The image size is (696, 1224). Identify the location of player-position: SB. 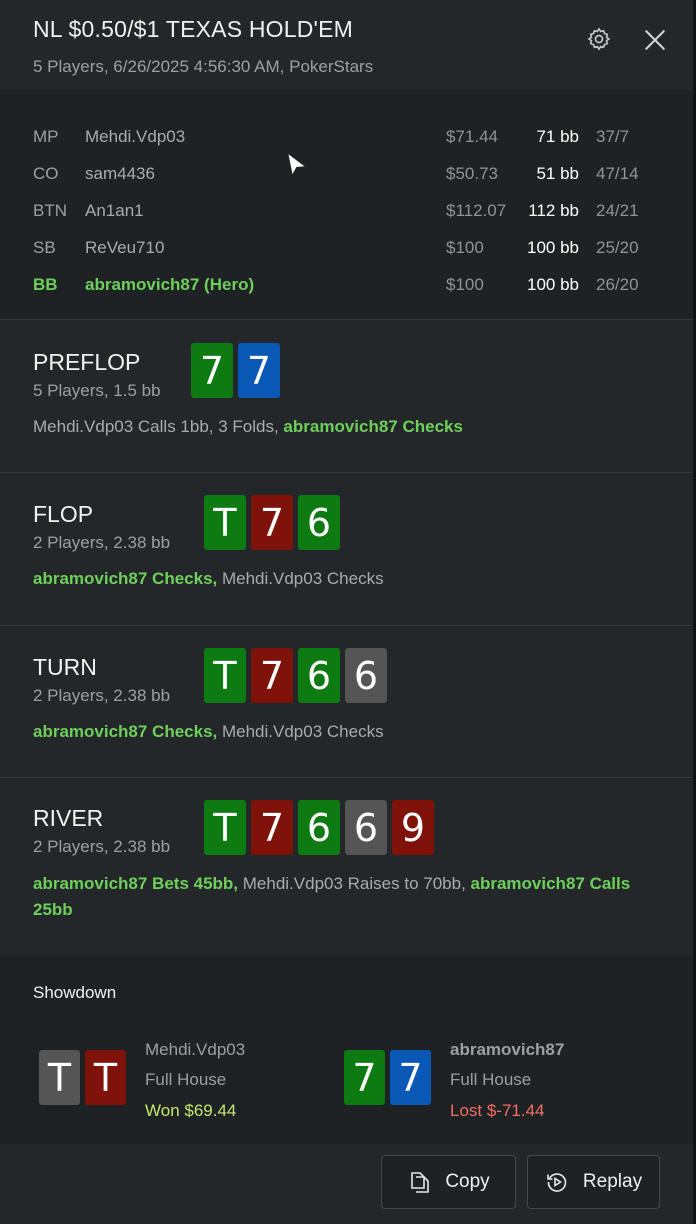
(44, 247).